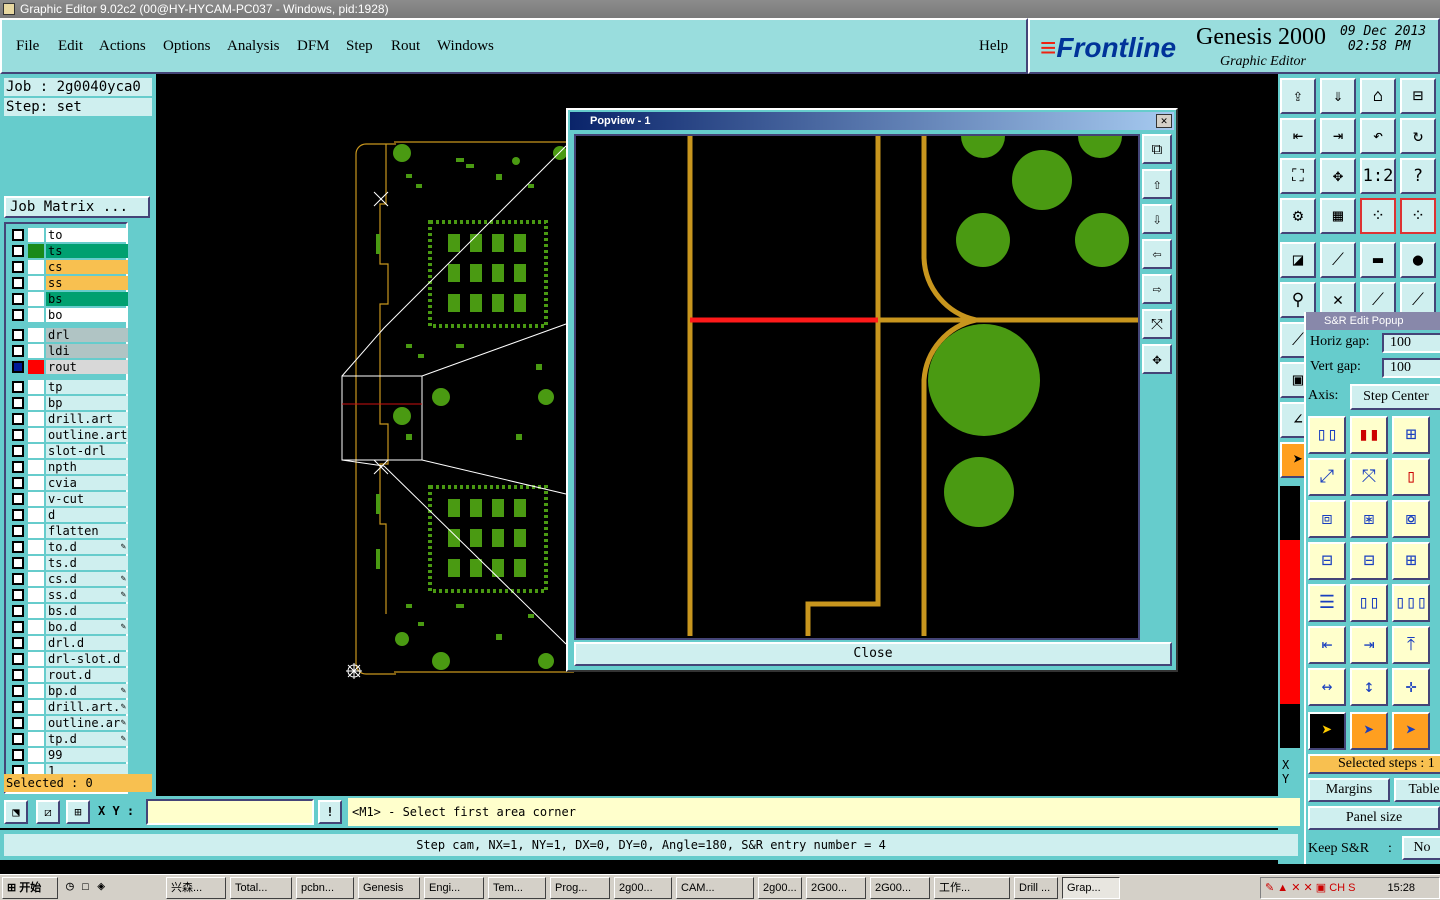 Image resolution: width=1440 pixels, height=900 pixels. What do you see at coordinates (405, 46) in the screenshot?
I see `menu-rout: Rout` at bounding box center [405, 46].